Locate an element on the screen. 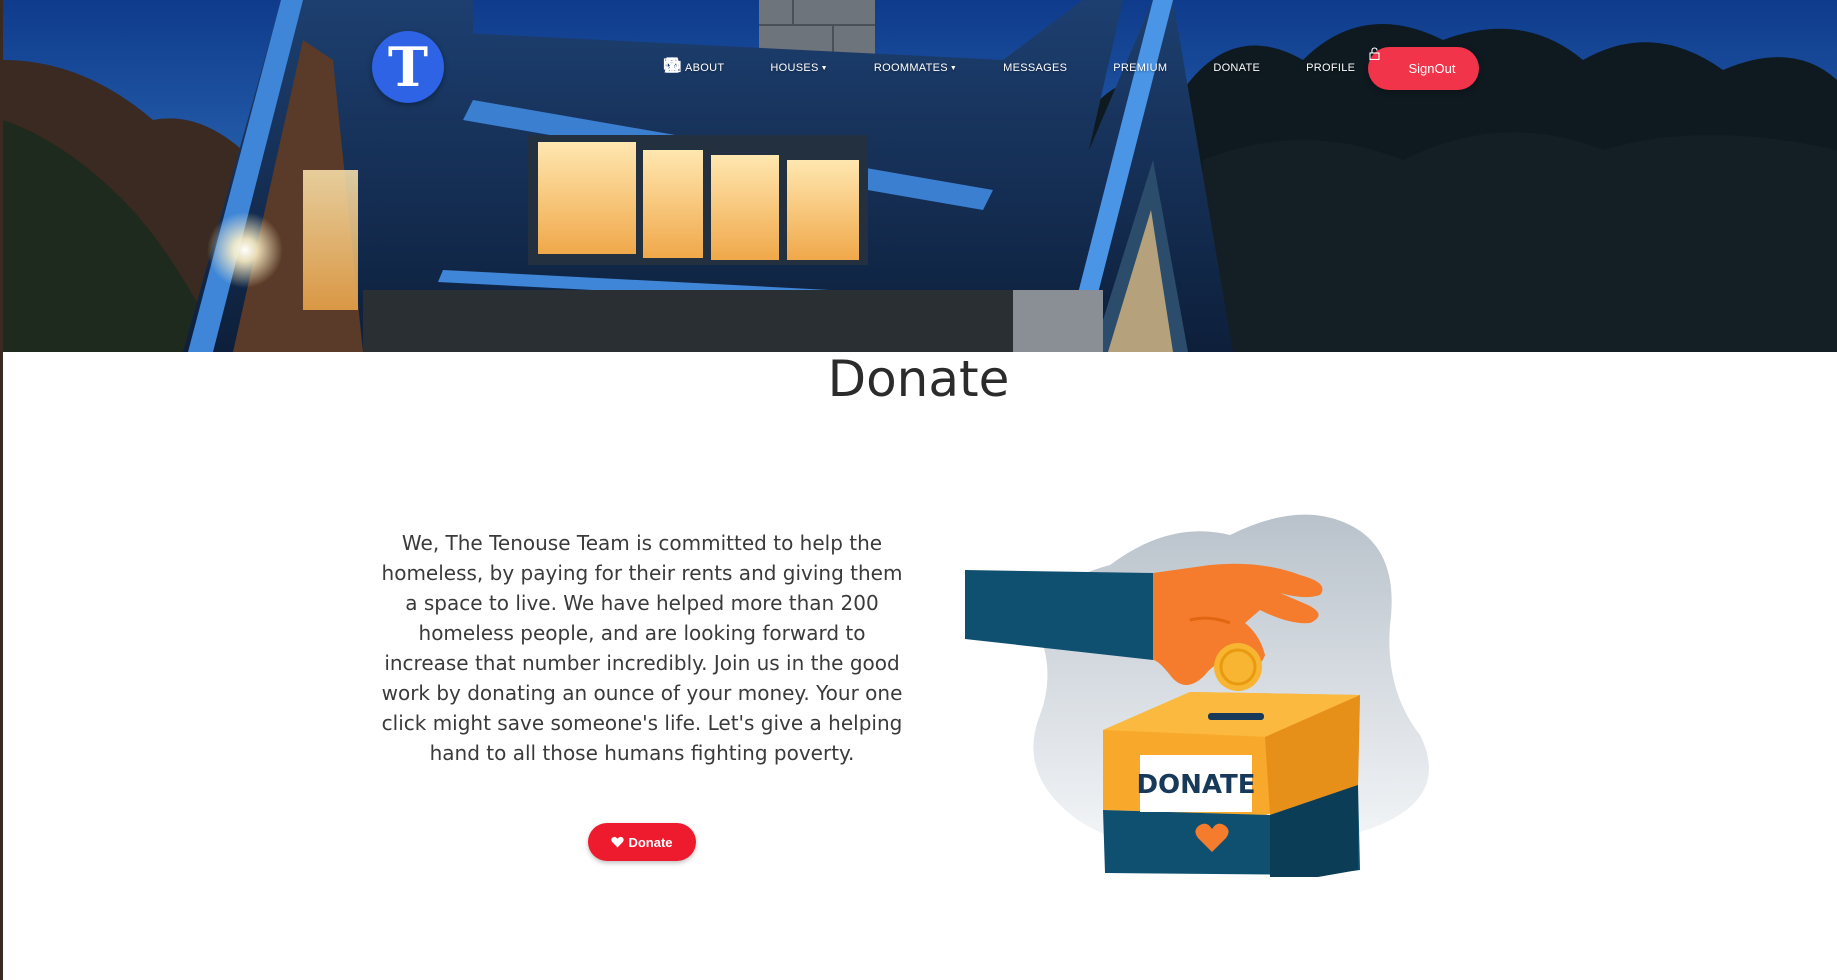 Image resolution: width=1837 pixels, height=980 pixels. nav-item-premium: PREMIUM is located at coordinates (917, 67).